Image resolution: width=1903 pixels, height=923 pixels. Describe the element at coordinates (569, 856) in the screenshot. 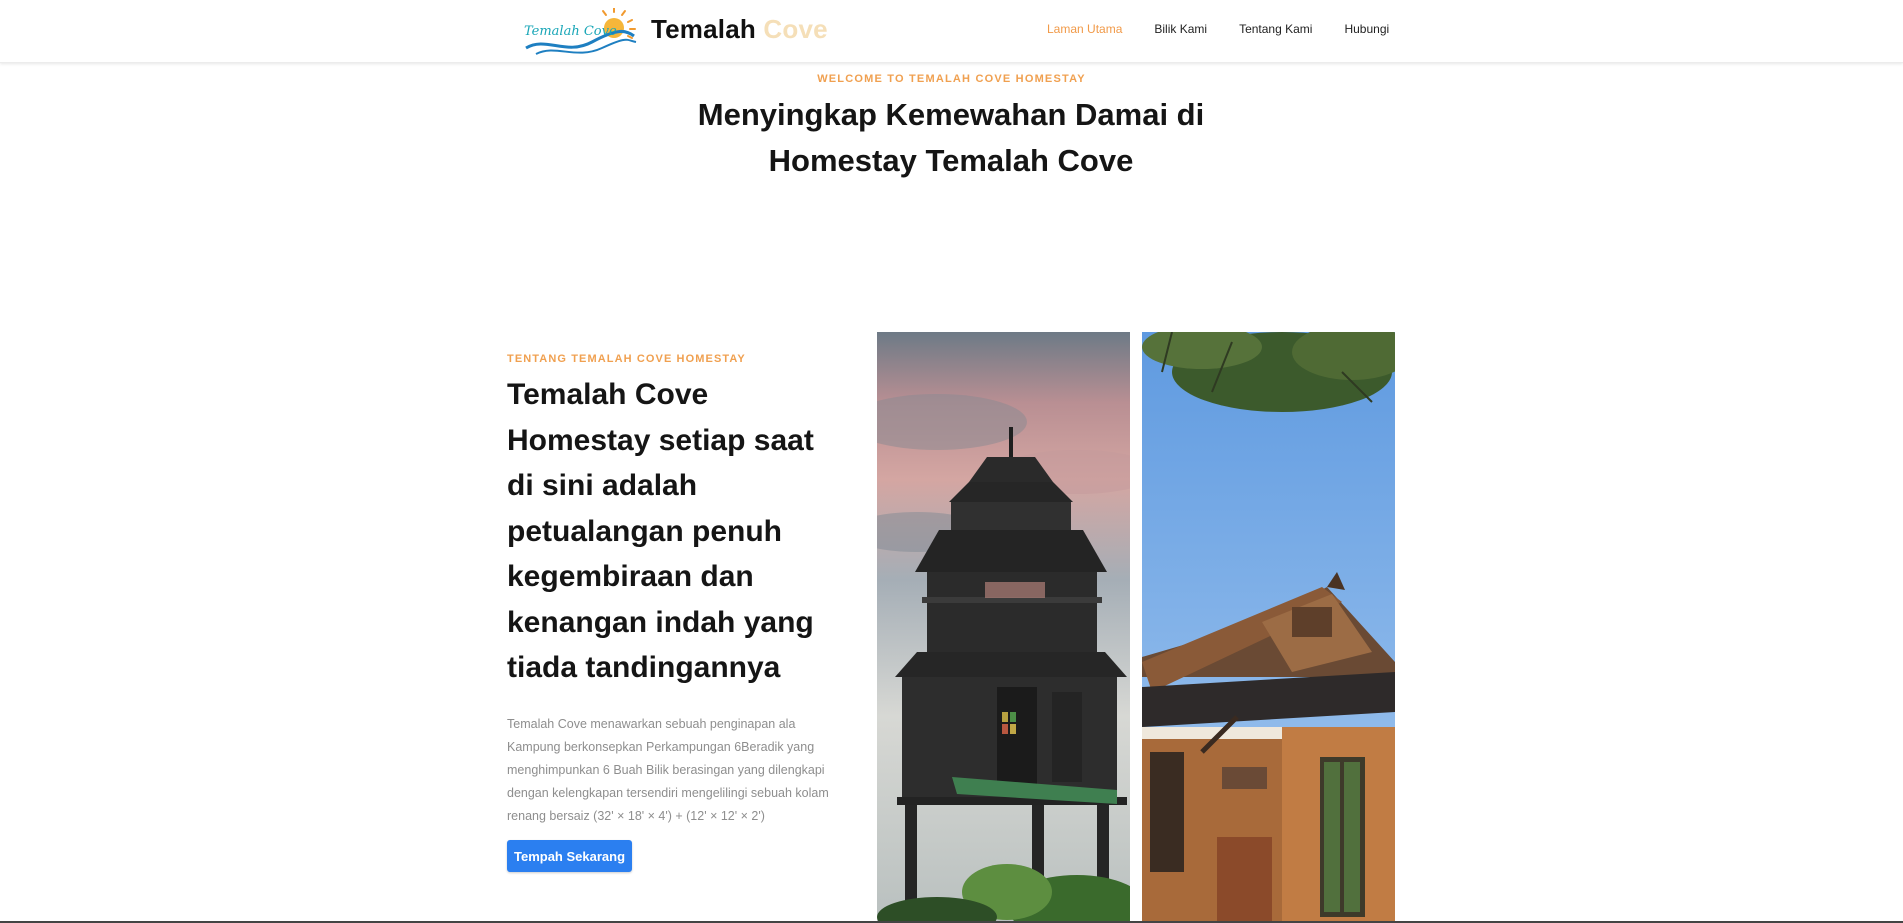

I see `book-now-button: Tempah Sekarang` at that location.